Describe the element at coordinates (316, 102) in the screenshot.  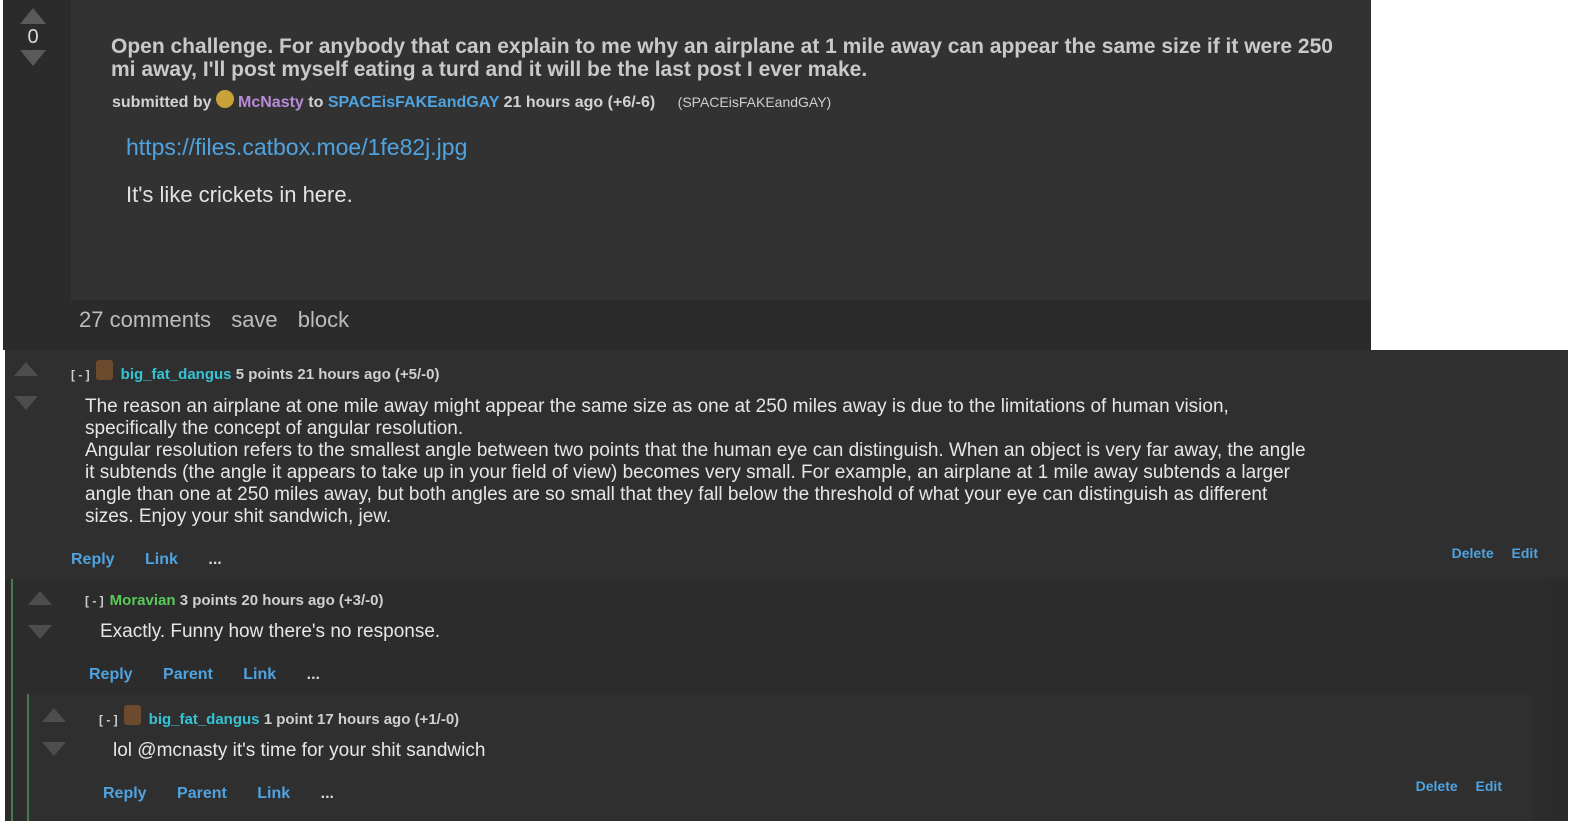
I see `to-label: to` at that location.